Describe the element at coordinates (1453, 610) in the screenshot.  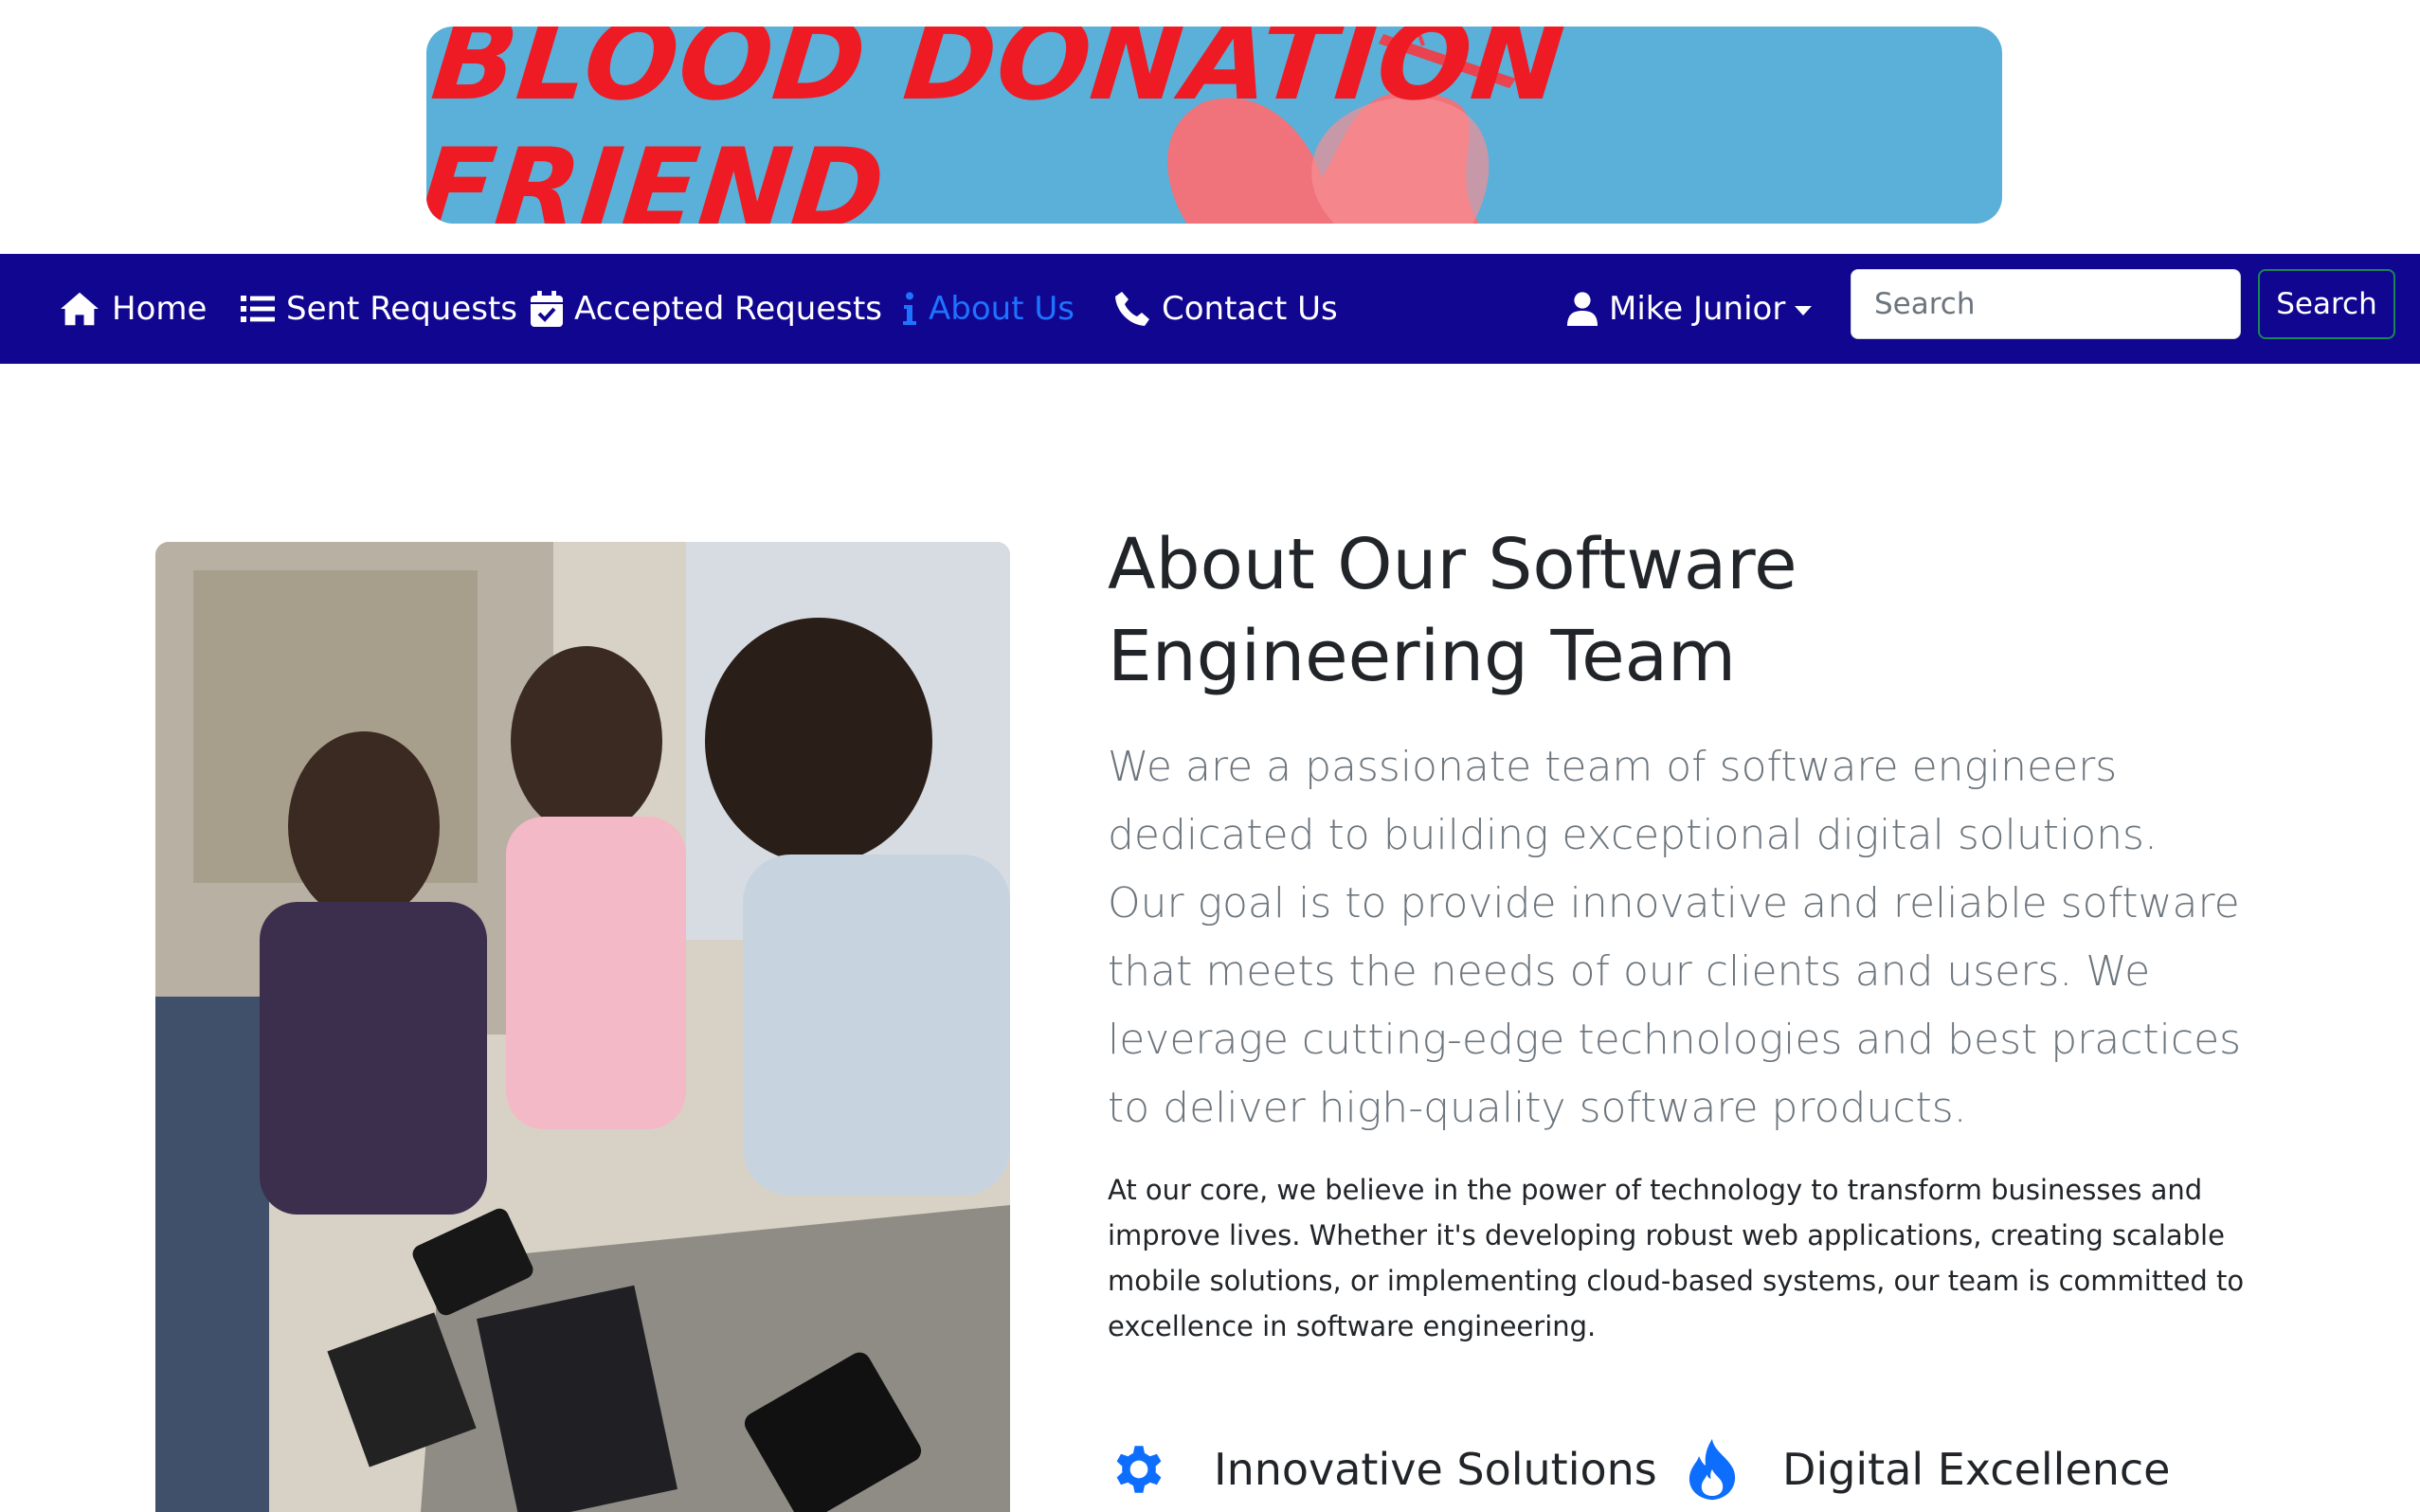
I see `page-title: About Our Software Engineering Team` at that location.